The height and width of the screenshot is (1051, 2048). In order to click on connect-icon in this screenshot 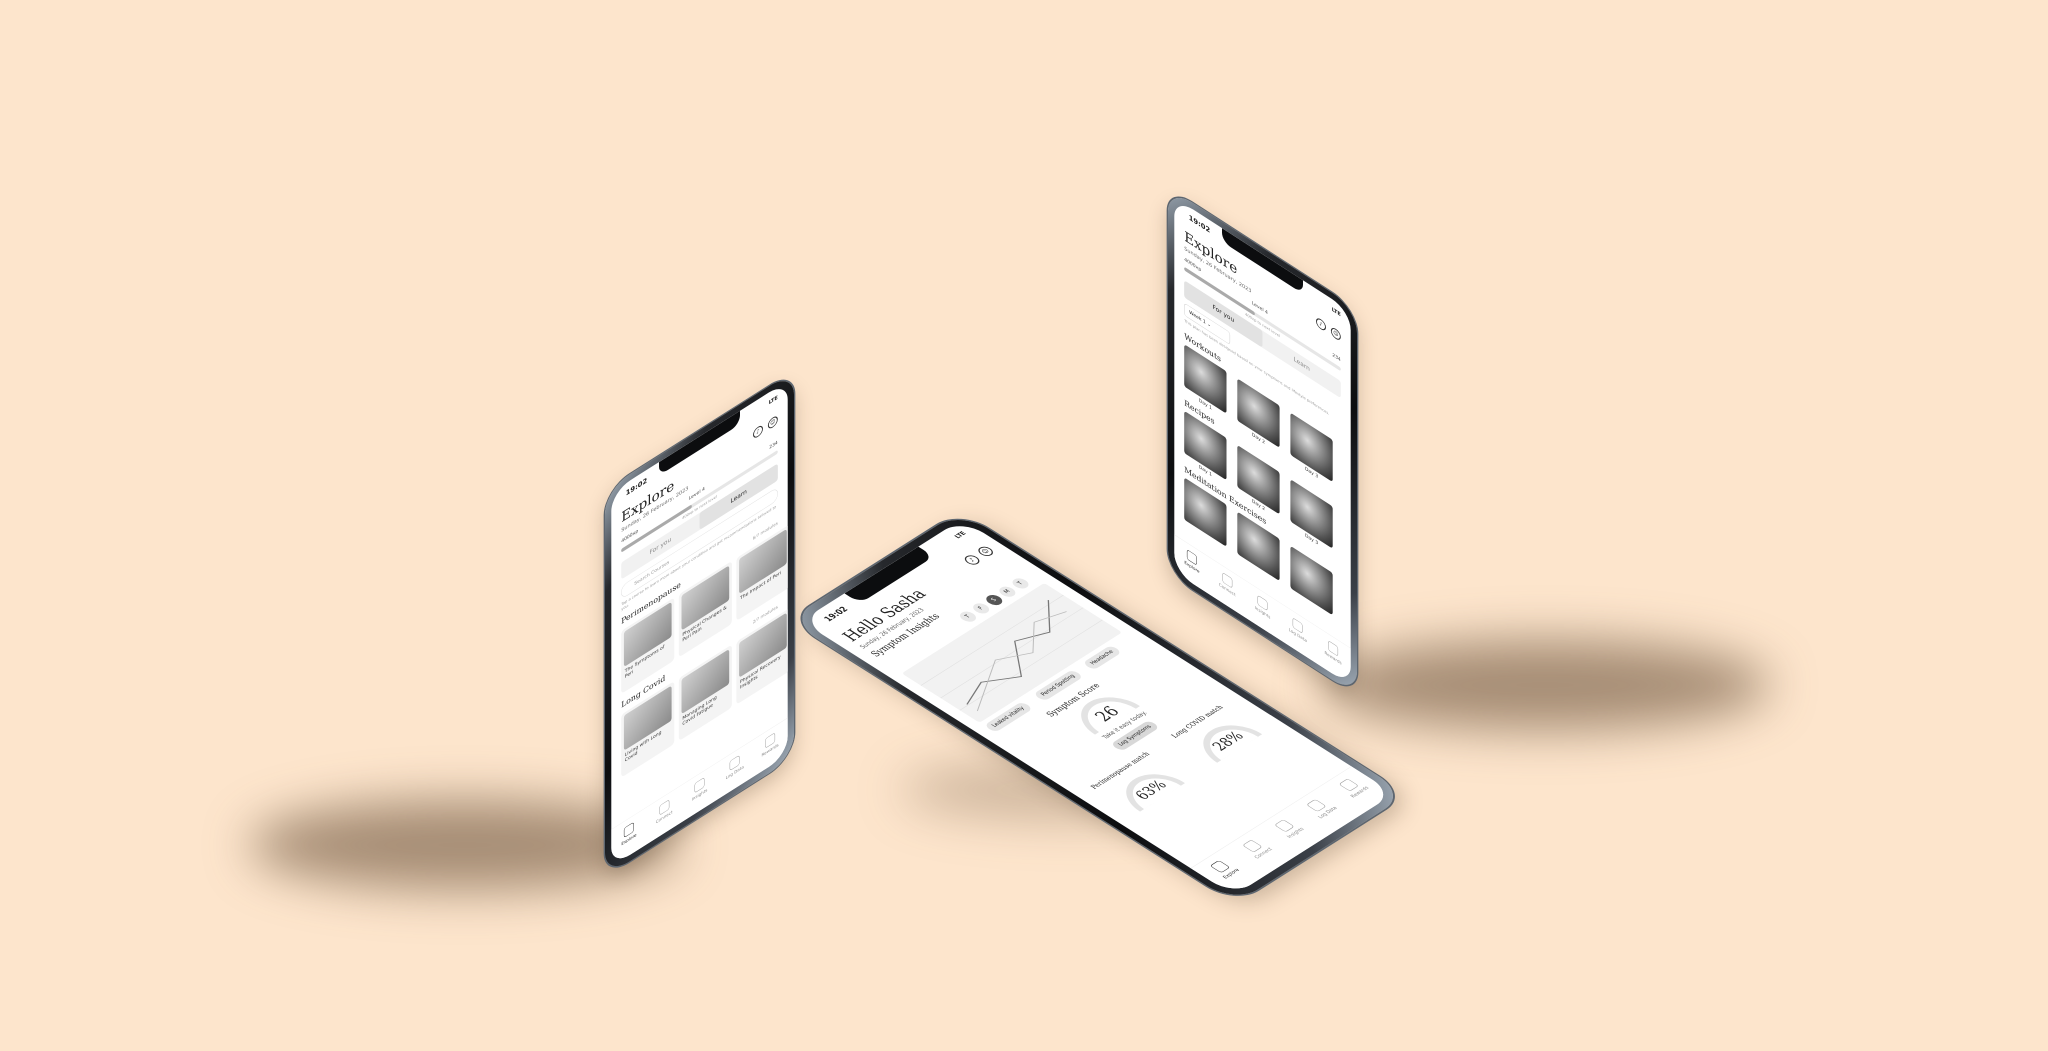, I will do `click(1252, 846)`.